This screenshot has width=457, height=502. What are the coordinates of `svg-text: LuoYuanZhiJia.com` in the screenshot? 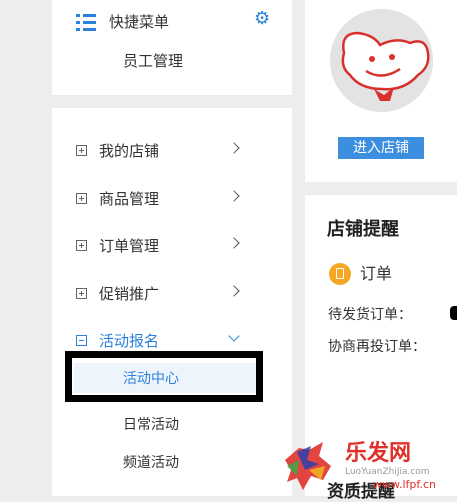 It's located at (387, 472).